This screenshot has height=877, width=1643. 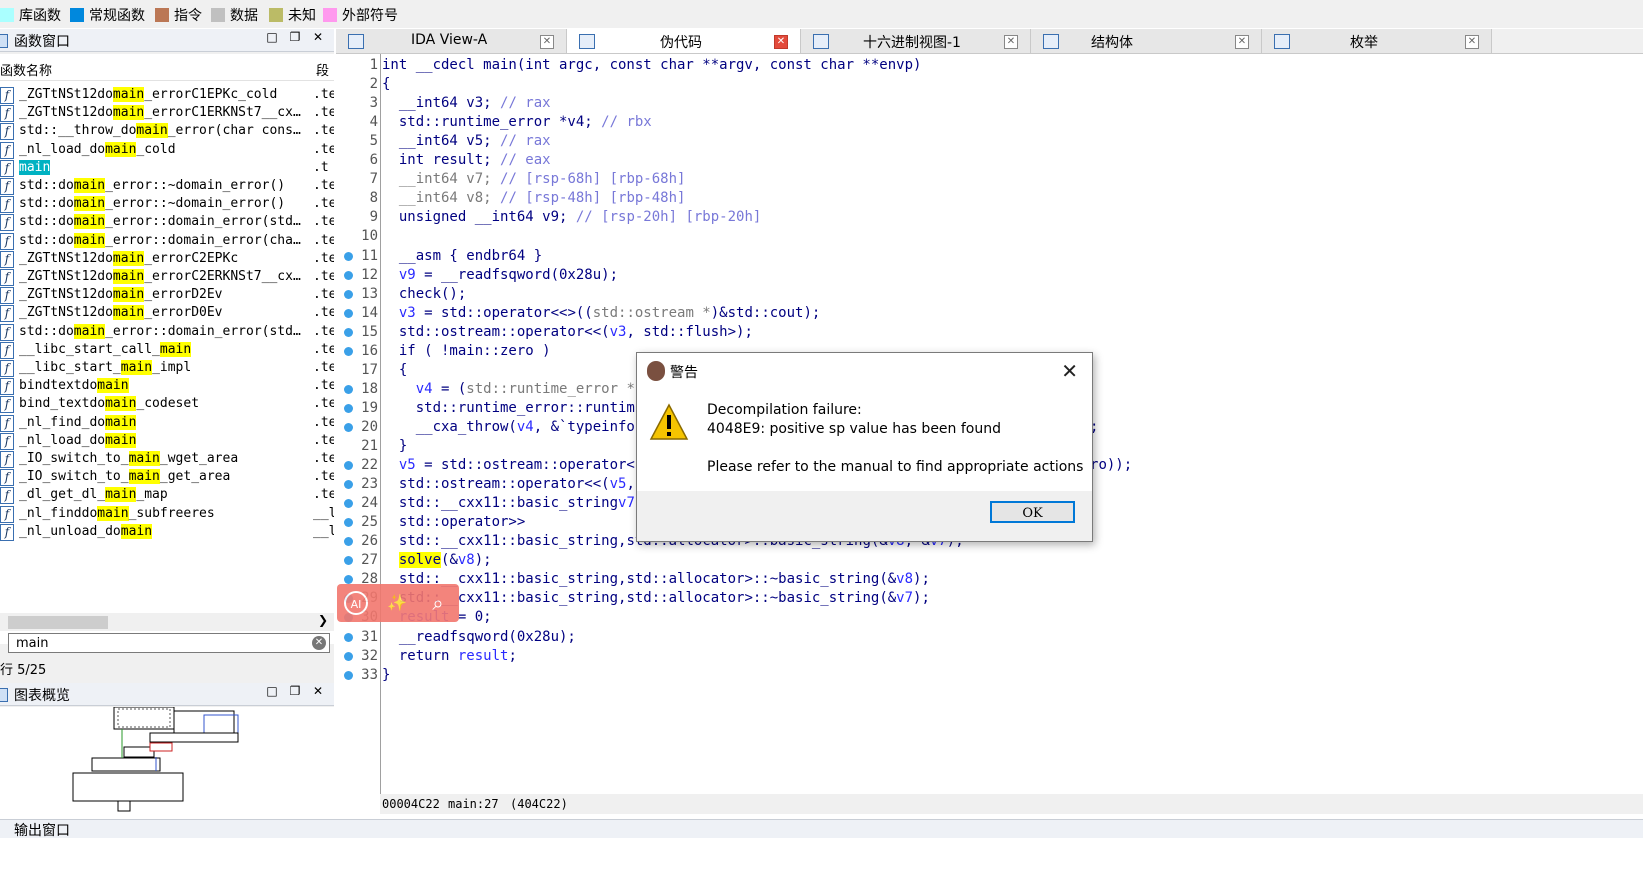 What do you see at coordinates (167, 762) in the screenshot?
I see `graph-overview` at bounding box center [167, 762].